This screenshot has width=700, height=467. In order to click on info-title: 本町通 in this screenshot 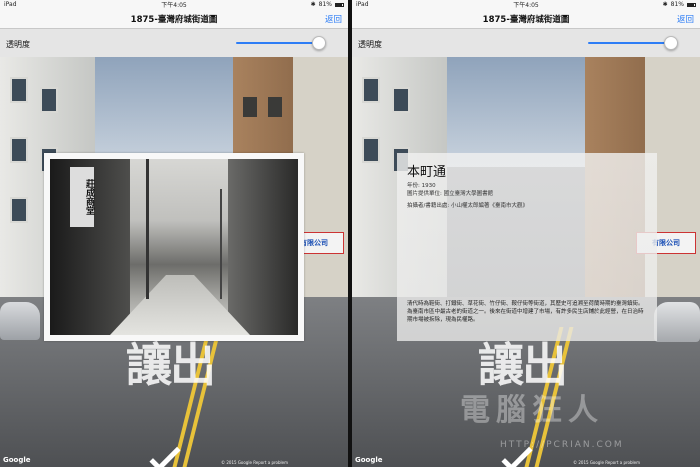, I will do `click(427, 172)`.